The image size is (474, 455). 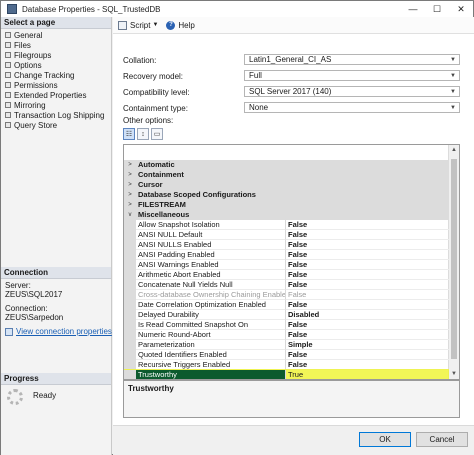 I want to click on property-name: Delayed Durability, so click(x=211, y=315).